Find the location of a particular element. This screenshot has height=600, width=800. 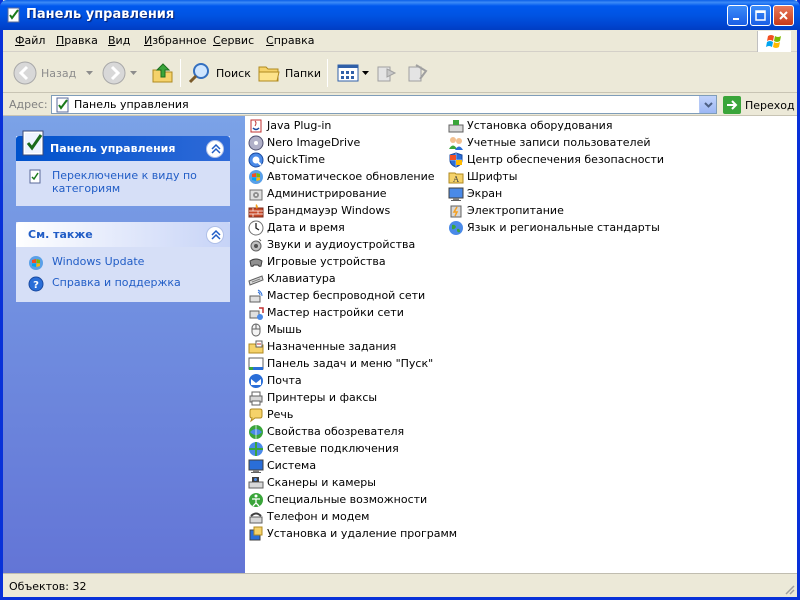

control-panel-item: Учетные записи пользователей is located at coordinates (549, 142).